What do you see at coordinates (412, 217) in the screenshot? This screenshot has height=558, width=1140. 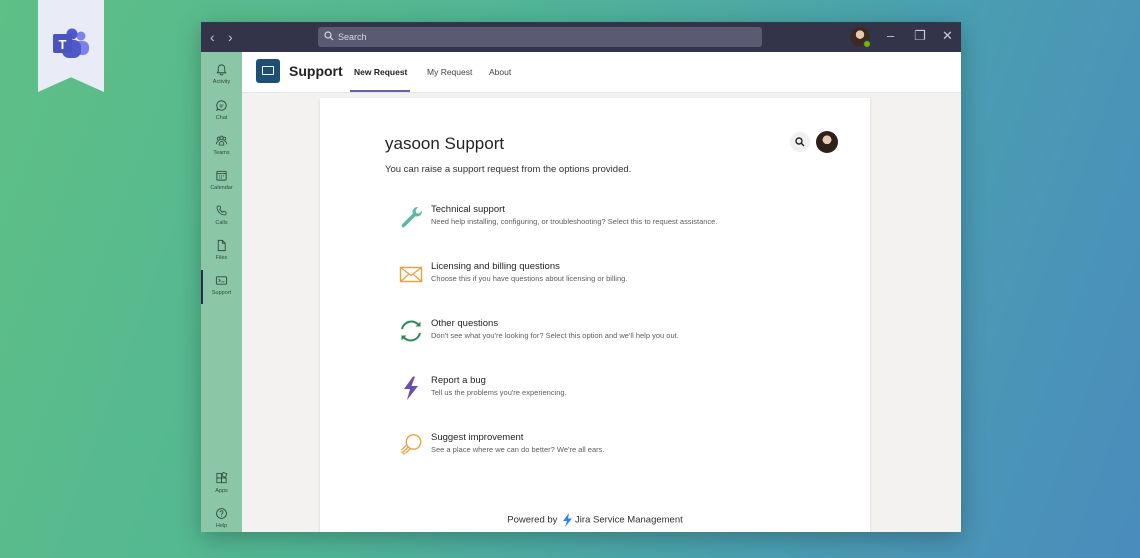 I see `wrench-icon` at bounding box center [412, 217].